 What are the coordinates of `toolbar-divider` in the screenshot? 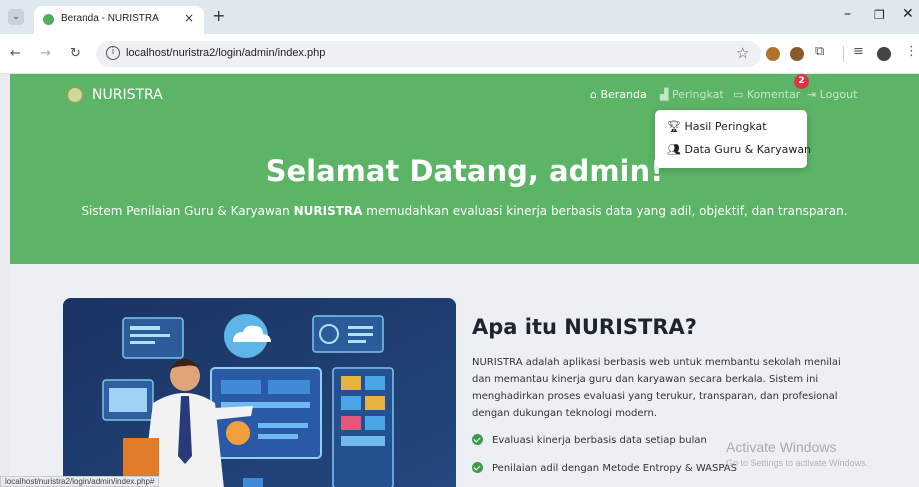 It's located at (843, 54).